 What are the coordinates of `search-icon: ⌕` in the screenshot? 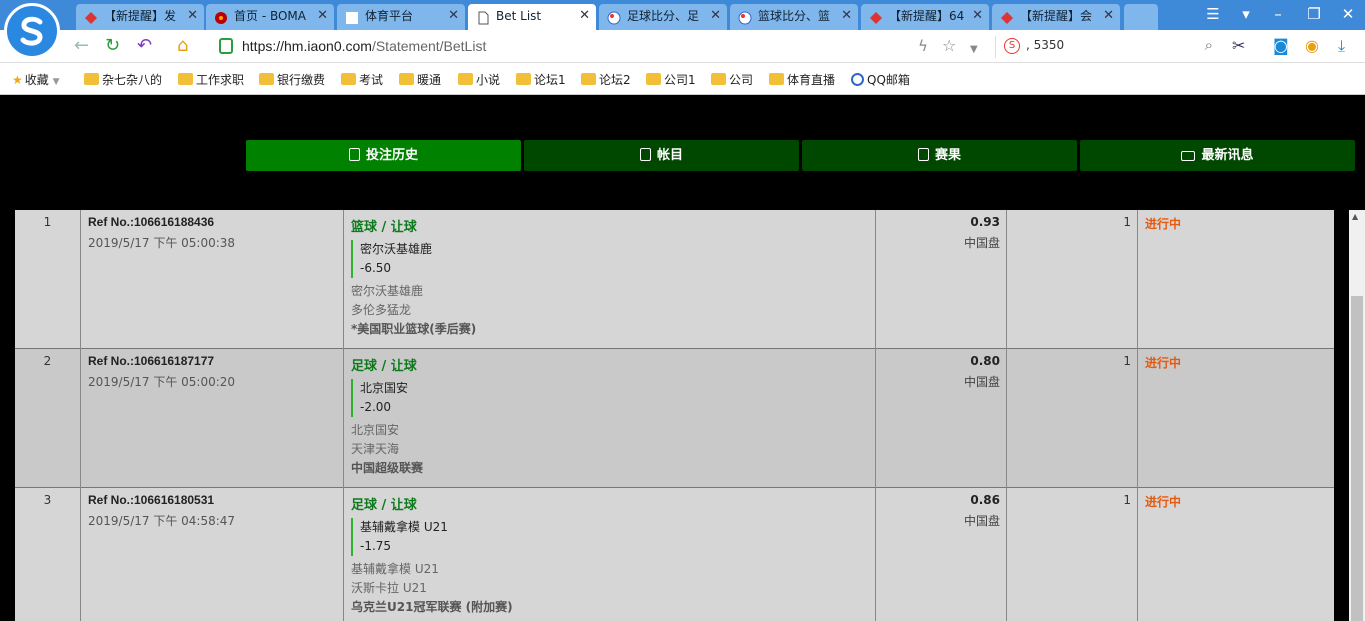 It's located at (1209, 45).